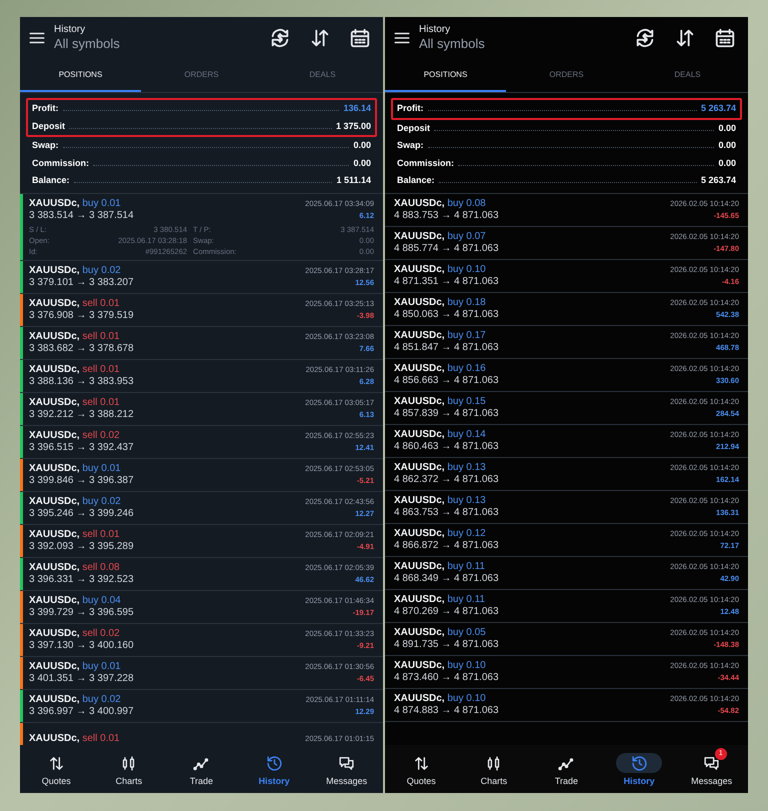 Image resolution: width=768 pixels, height=811 pixels. I want to click on price-range: 3 396.515 → 3 392.437, so click(81, 448).